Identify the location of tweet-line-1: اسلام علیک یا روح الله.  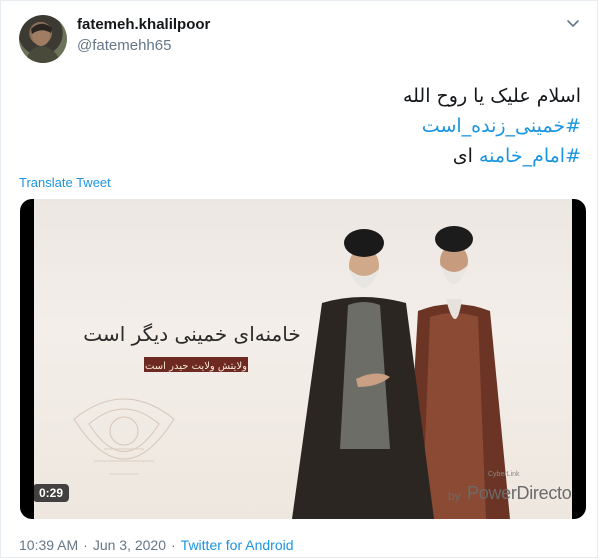
(491, 96).